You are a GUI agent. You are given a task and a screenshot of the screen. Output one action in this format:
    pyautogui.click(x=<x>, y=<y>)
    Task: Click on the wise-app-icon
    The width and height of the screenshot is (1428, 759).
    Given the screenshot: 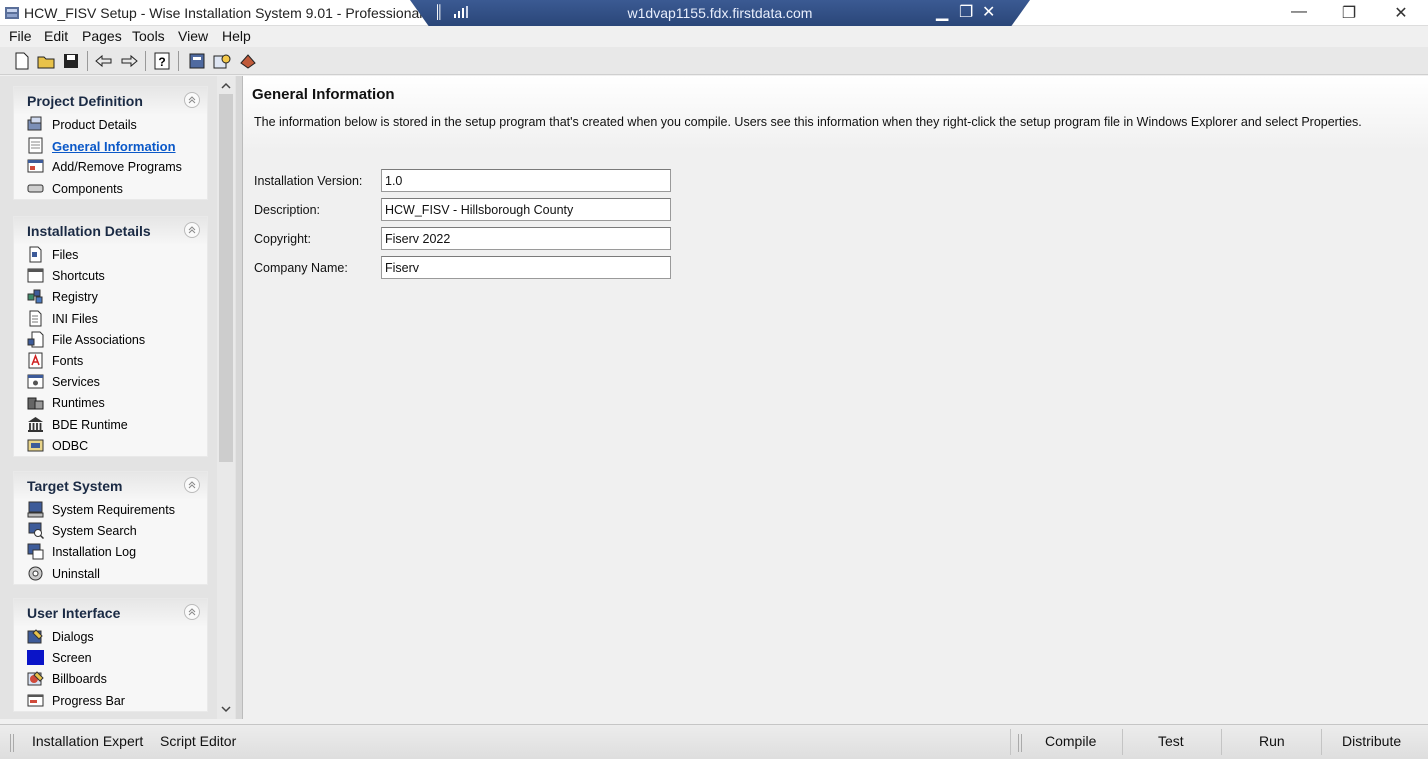 What is the action you would take?
    pyautogui.click(x=12, y=13)
    